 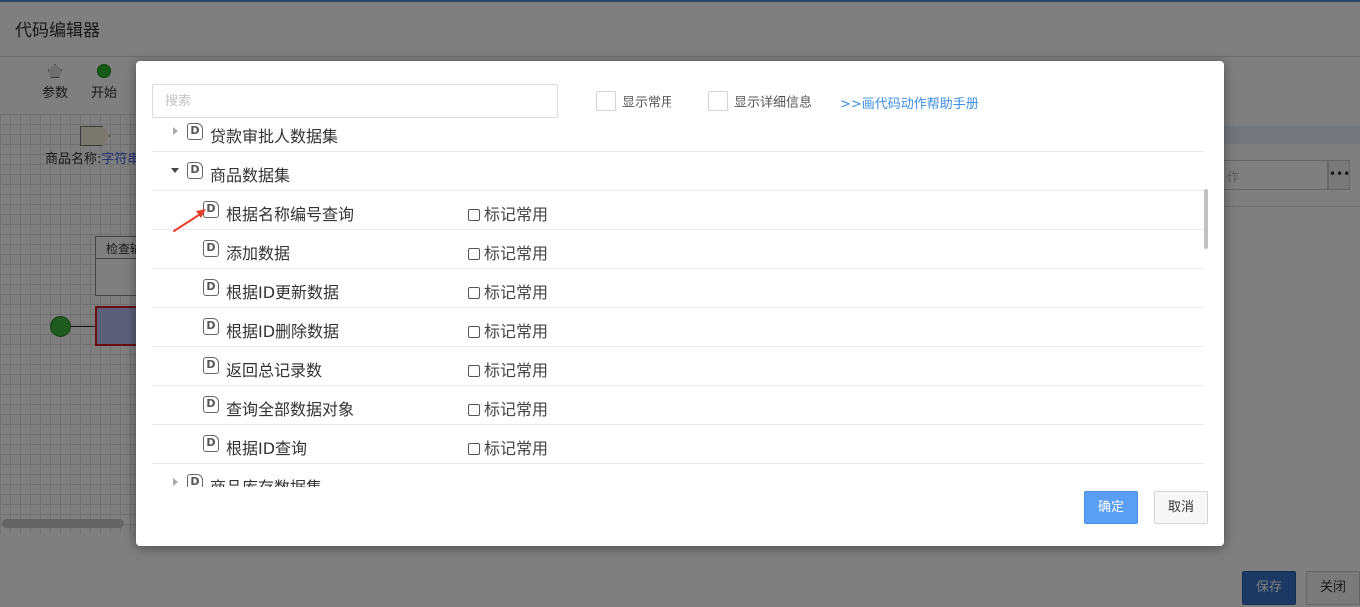 I want to click on cancel-button: 取消, so click(x=1181, y=507).